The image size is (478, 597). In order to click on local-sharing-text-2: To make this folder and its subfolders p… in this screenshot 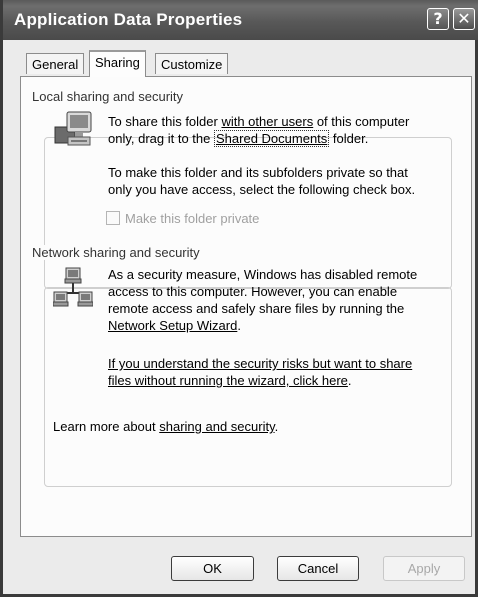, I will do `click(262, 181)`.